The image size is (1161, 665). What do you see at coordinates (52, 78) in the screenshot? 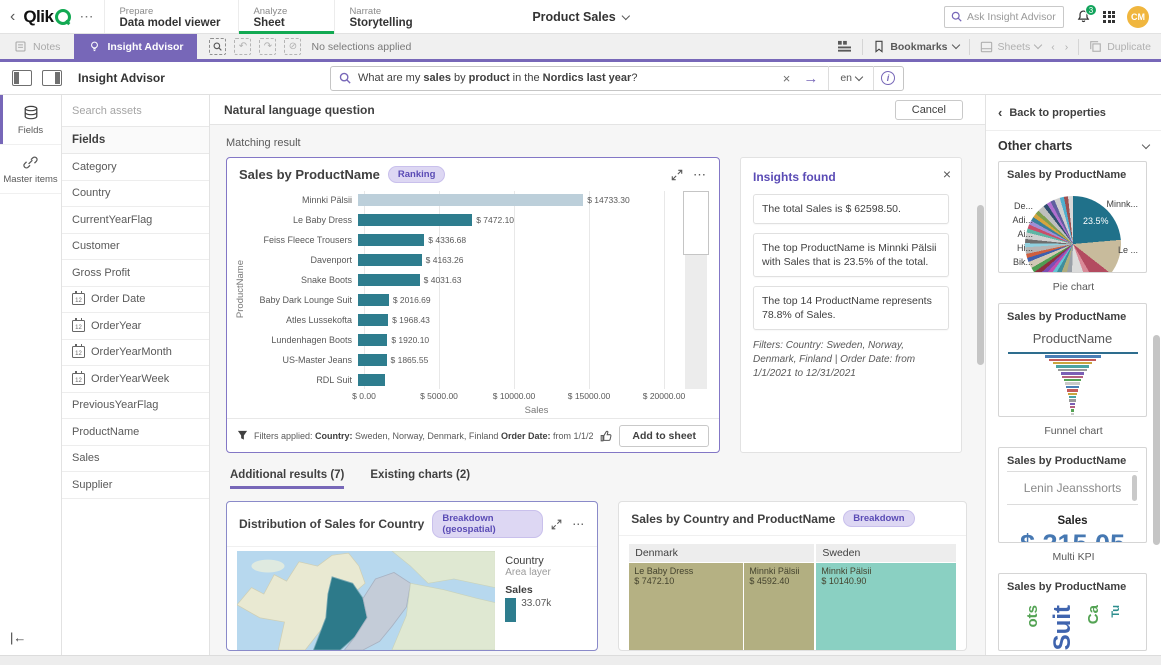
I see `toggle-right-panel-icon` at bounding box center [52, 78].